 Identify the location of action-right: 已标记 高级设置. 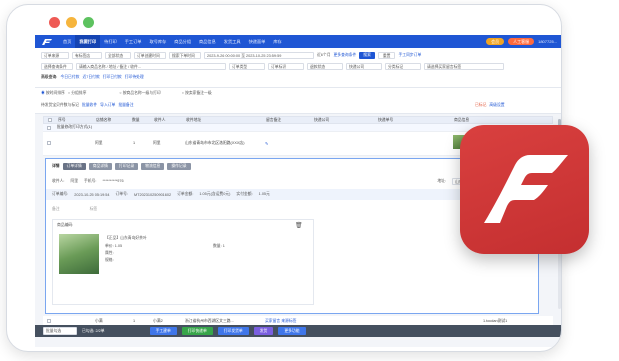
(490, 105).